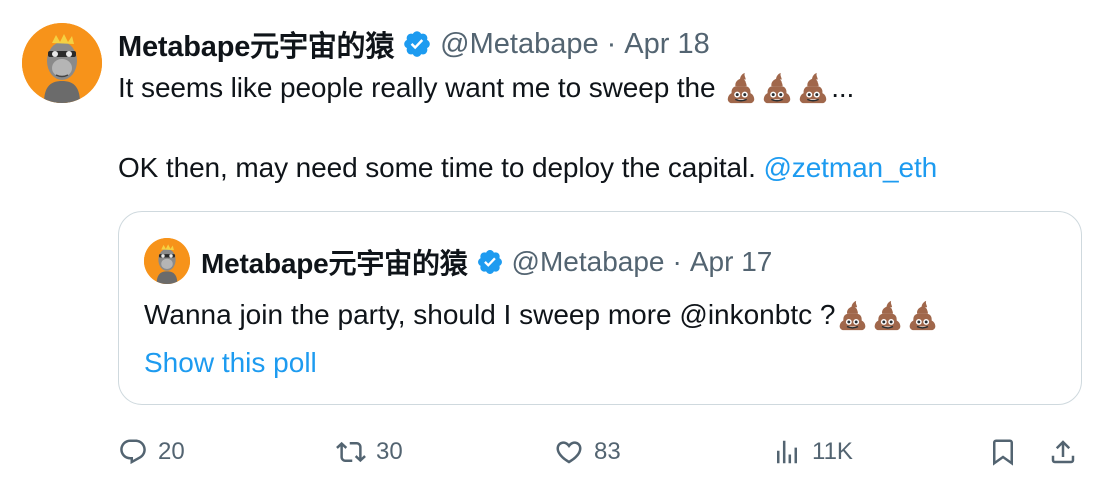 This screenshot has width=1102, height=490. I want to click on mention-link: @zetman_eth, so click(850, 168).